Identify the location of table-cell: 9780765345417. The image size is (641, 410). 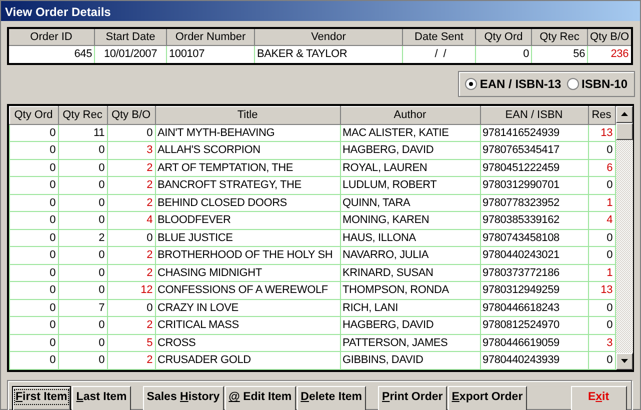
(534, 150).